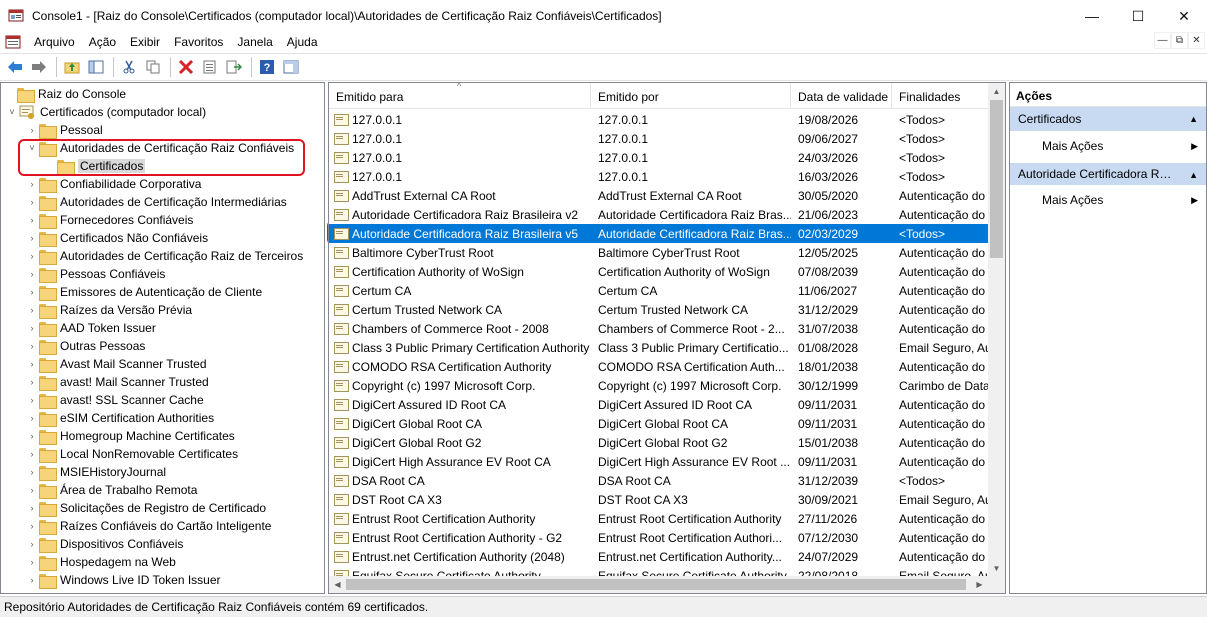 The width and height of the screenshot is (1207, 617). Describe the element at coordinates (95, 274) in the screenshot. I see `tree-item: › Pessoas Confiáveis` at that location.